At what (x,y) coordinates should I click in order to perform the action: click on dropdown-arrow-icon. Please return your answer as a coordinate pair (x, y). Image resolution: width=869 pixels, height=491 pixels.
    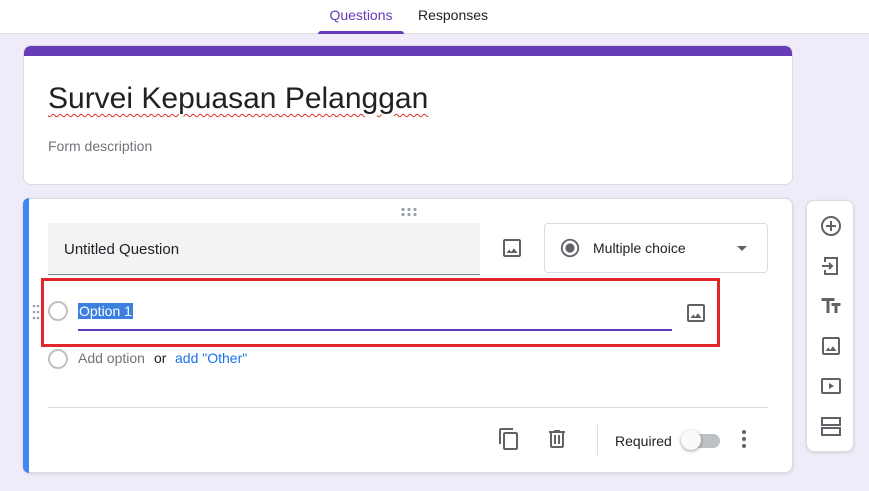
    Looking at the image, I should click on (742, 248).